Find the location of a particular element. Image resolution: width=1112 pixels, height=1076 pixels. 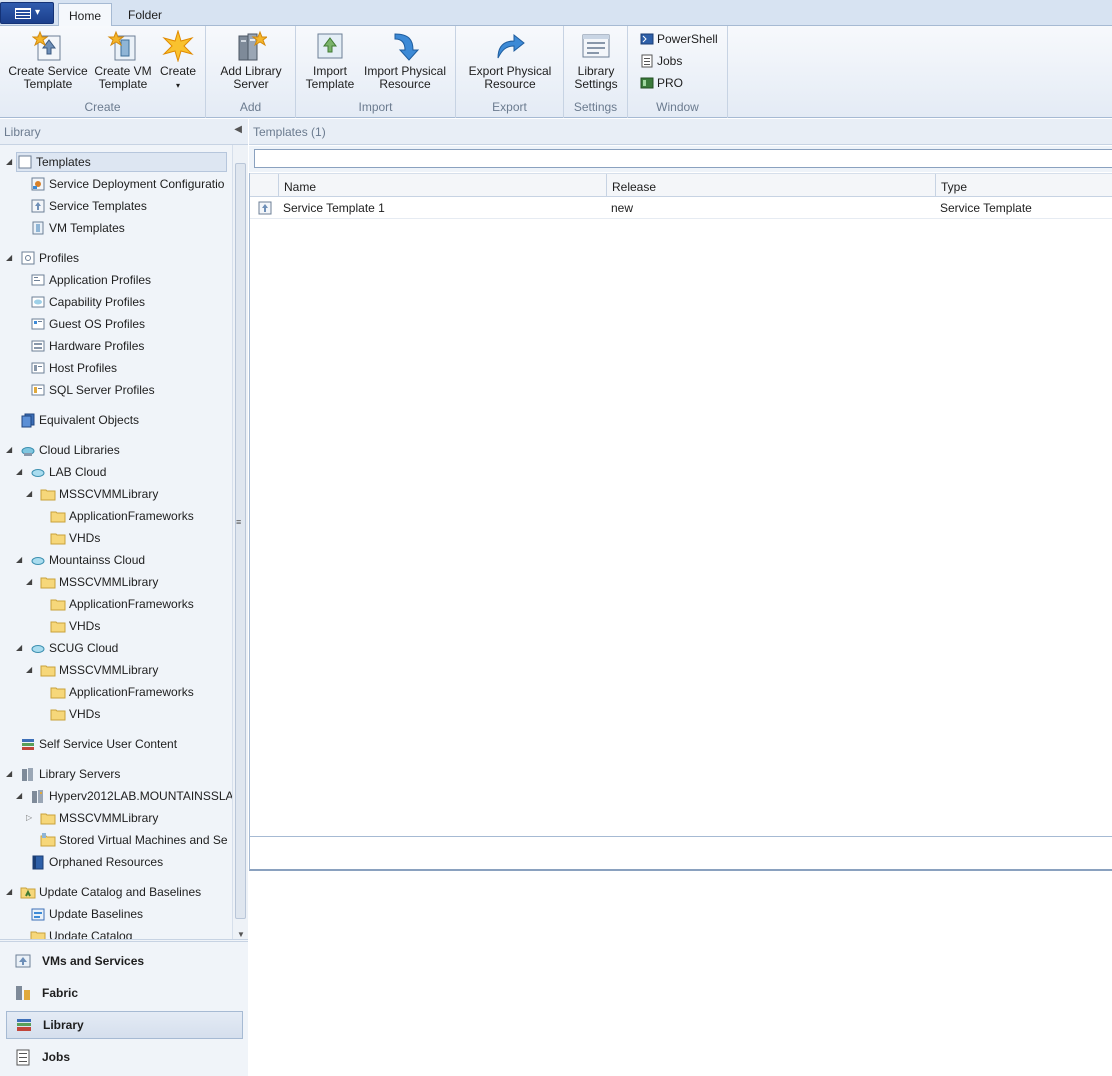

tree-item-scug-cloud: SCUG Cloud is located at coordinates (74, 648).